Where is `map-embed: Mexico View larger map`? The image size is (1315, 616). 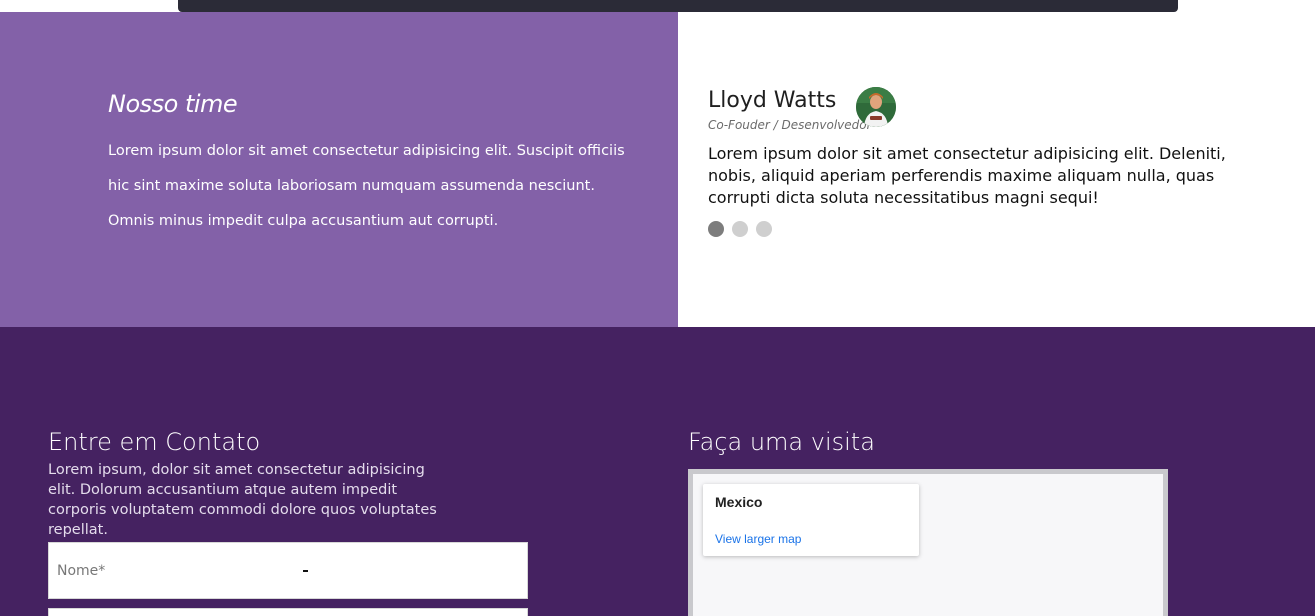
map-embed: Mexico View larger map is located at coordinates (928, 542).